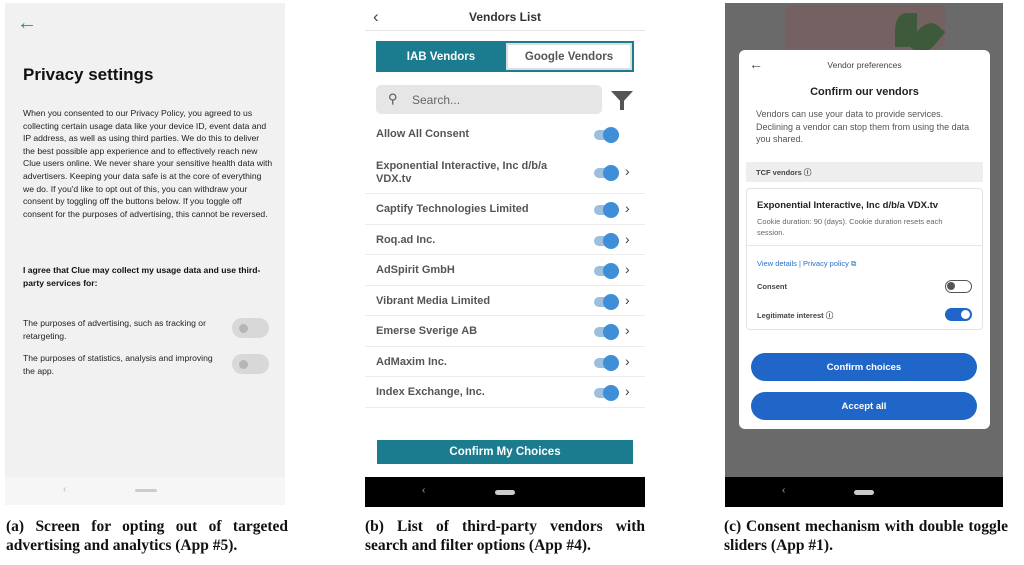  What do you see at coordinates (864, 406) in the screenshot?
I see `accept-all-button: Accept all` at bounding box center [864, 406].